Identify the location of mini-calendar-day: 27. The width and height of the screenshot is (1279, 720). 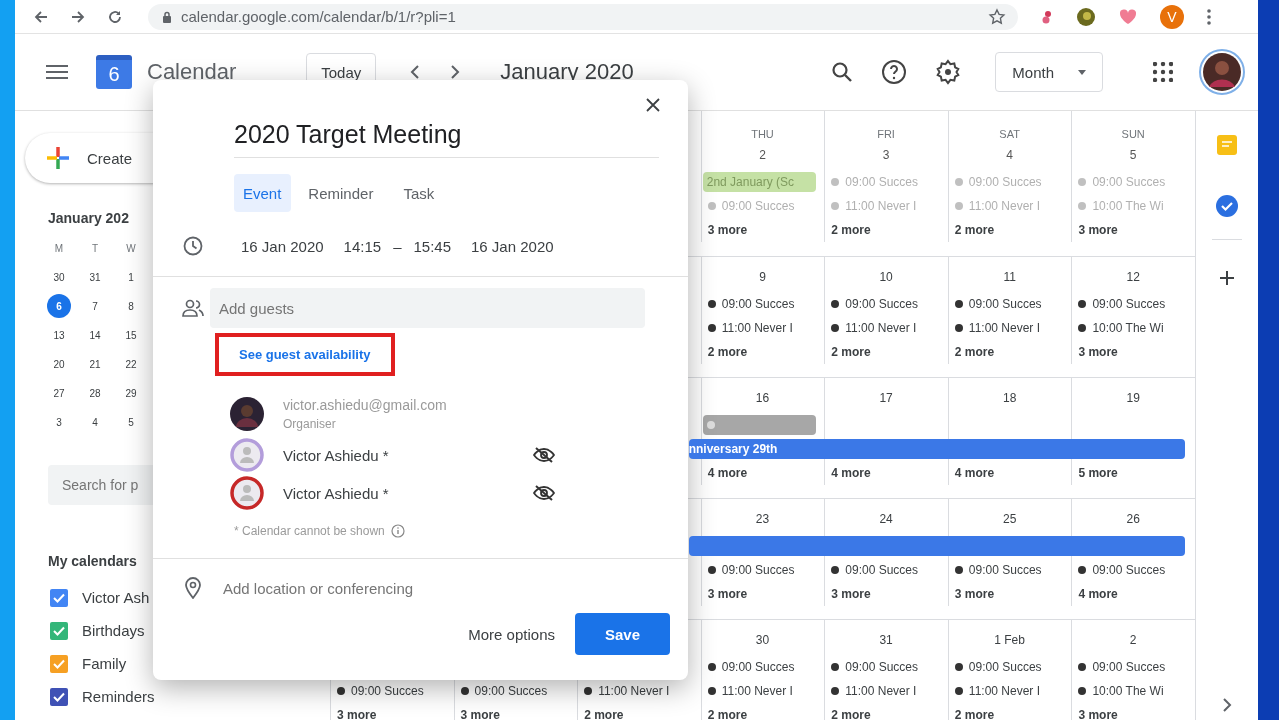
(59, 393).